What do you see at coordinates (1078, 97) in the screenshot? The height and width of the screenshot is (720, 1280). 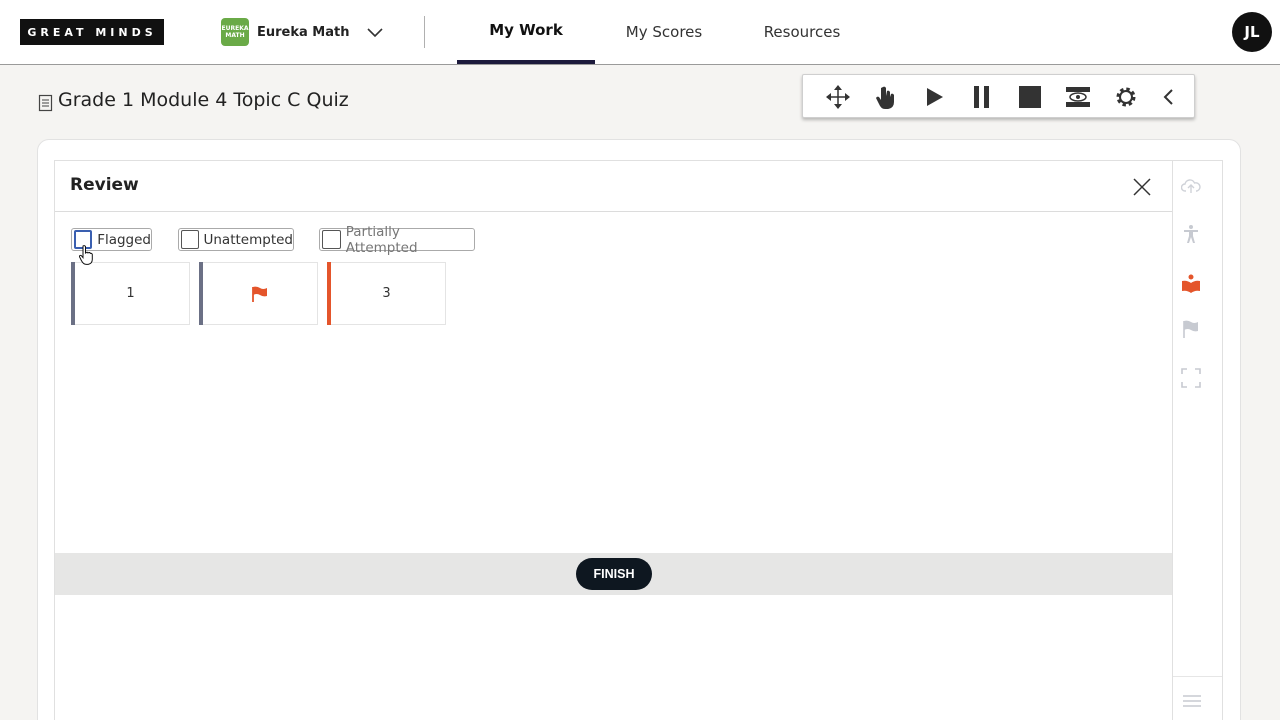 I see `reading-mask-icon` at bounding box center [1078, 97].